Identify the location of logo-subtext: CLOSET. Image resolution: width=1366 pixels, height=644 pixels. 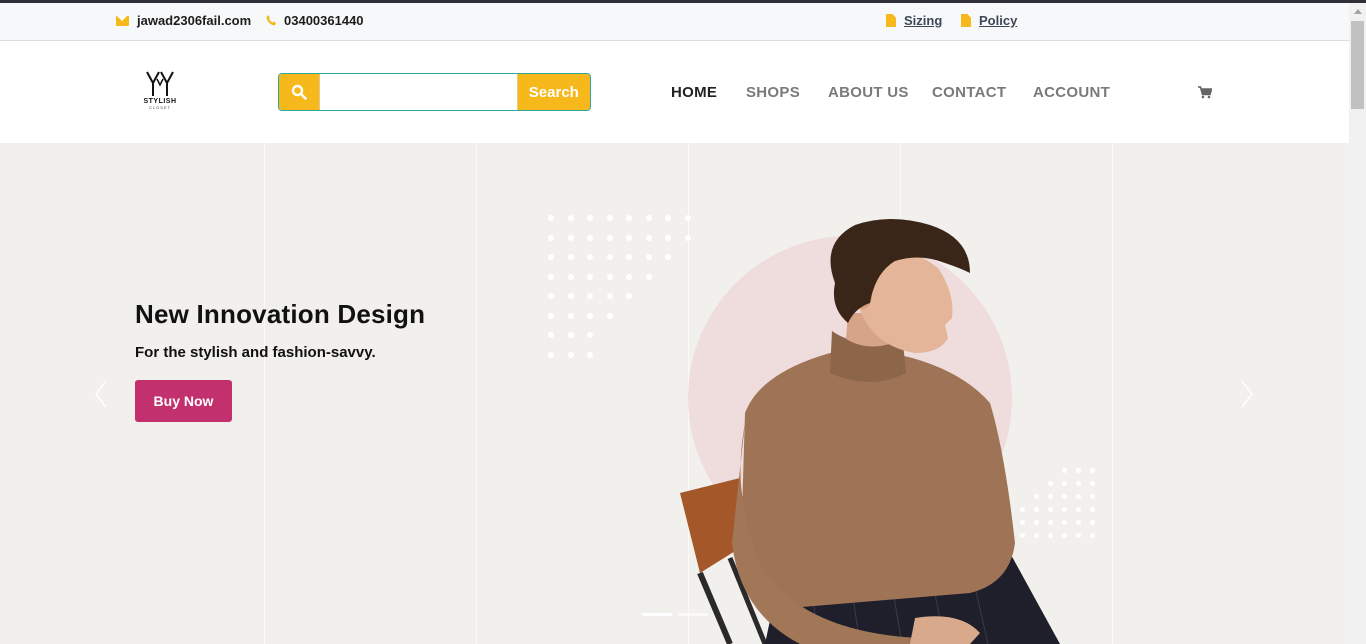
(159, 107).